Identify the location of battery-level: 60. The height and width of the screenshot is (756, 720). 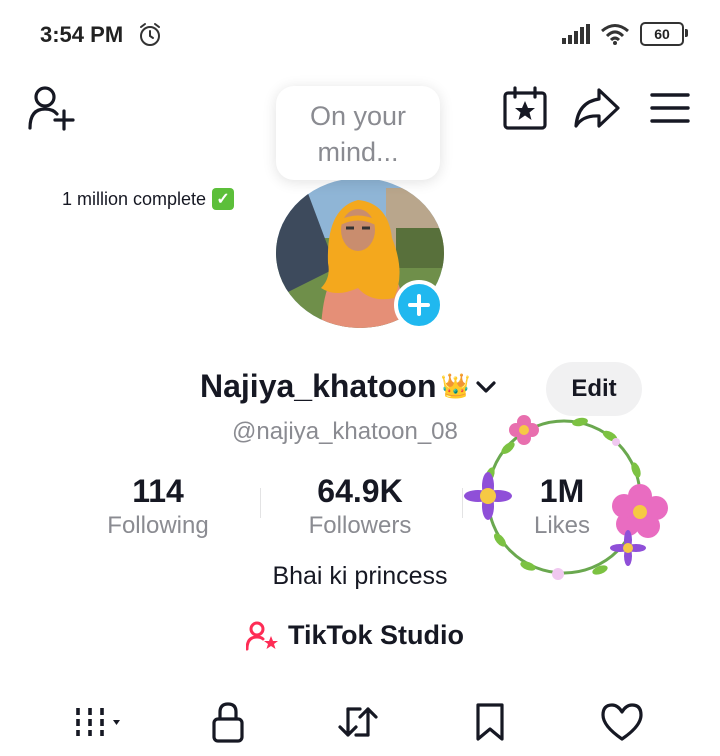
(662, 34).